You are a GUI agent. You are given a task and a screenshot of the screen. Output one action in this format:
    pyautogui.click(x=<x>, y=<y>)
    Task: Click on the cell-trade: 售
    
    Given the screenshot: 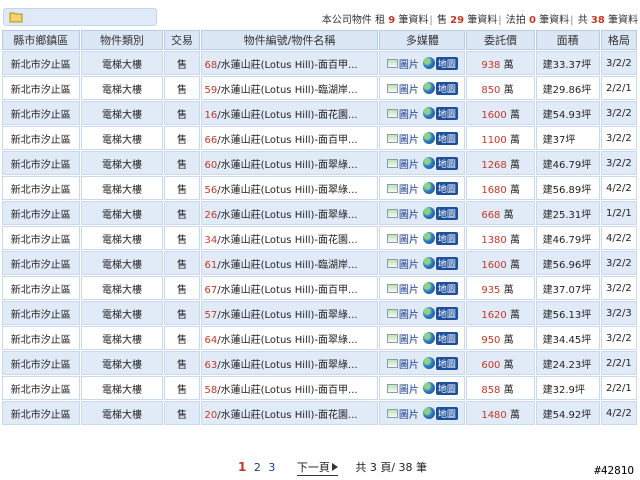 What is the action you would take?
    pyautogui.click(x=182, y=413)
    